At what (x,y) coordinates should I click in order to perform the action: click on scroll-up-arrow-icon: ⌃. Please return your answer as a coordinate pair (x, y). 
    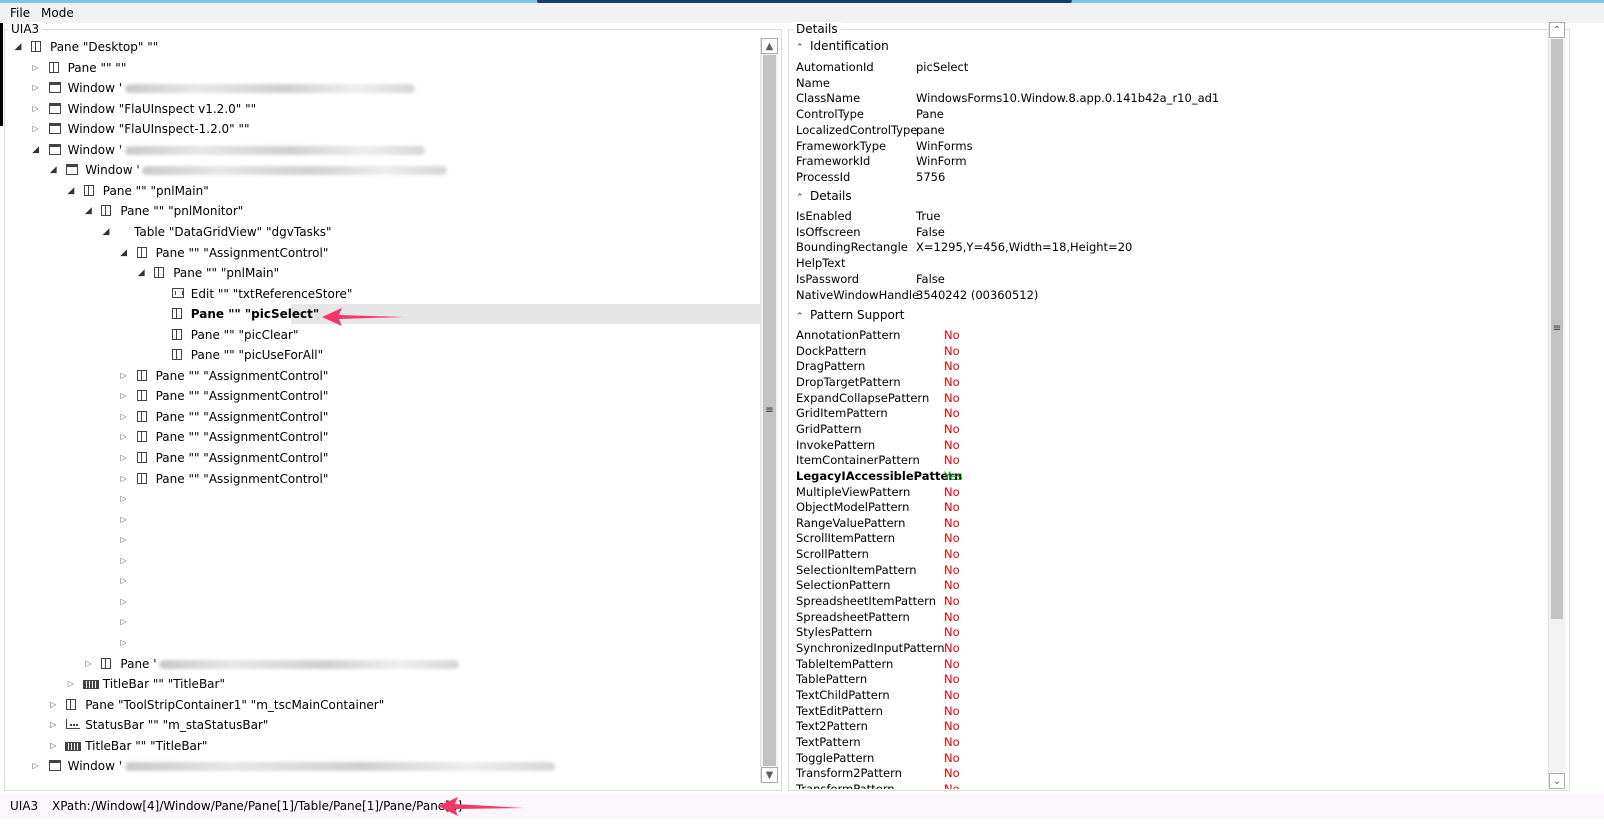
    Looking at the image, I should click on (1557, 30).